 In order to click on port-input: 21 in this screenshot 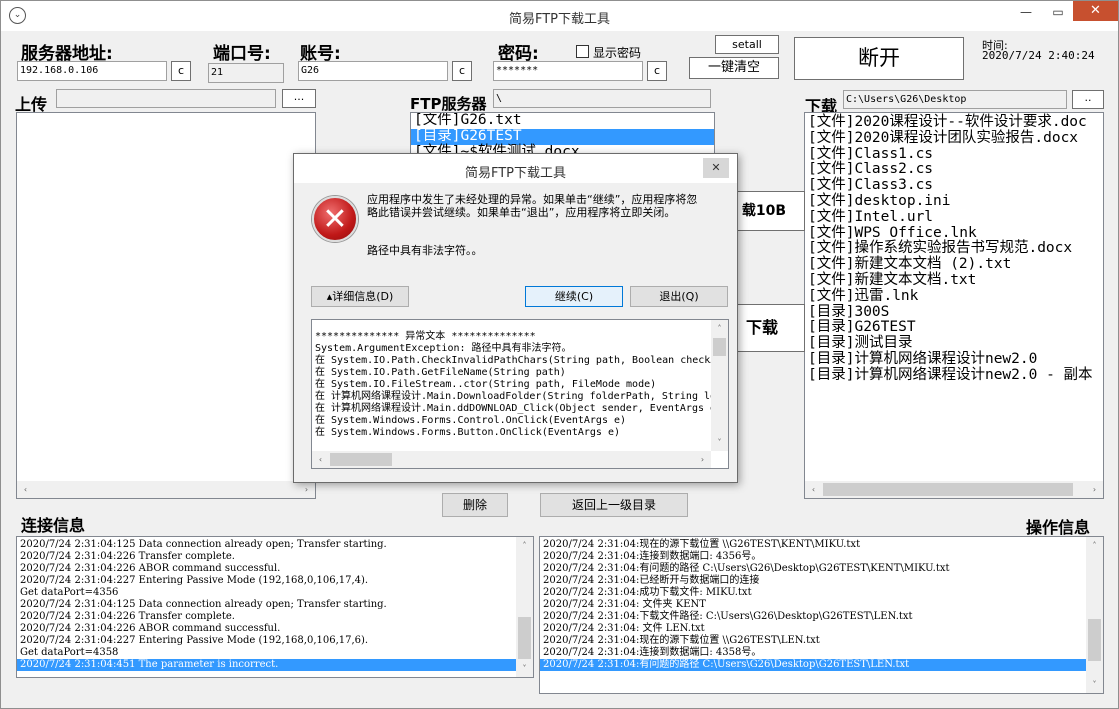, I will do `click(246, 73)`.